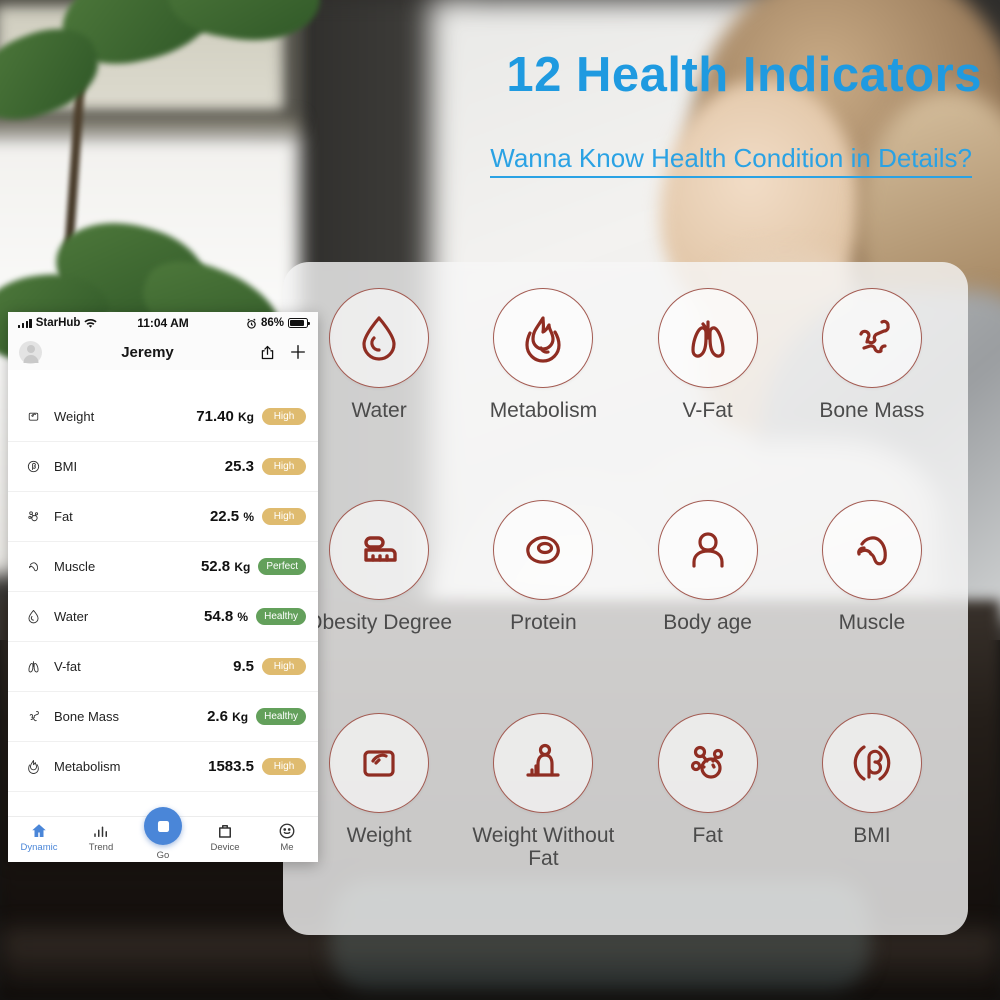 The width and height of the screenshot is (1000, 1000). I want to click on person-icon, so click(707, 550).